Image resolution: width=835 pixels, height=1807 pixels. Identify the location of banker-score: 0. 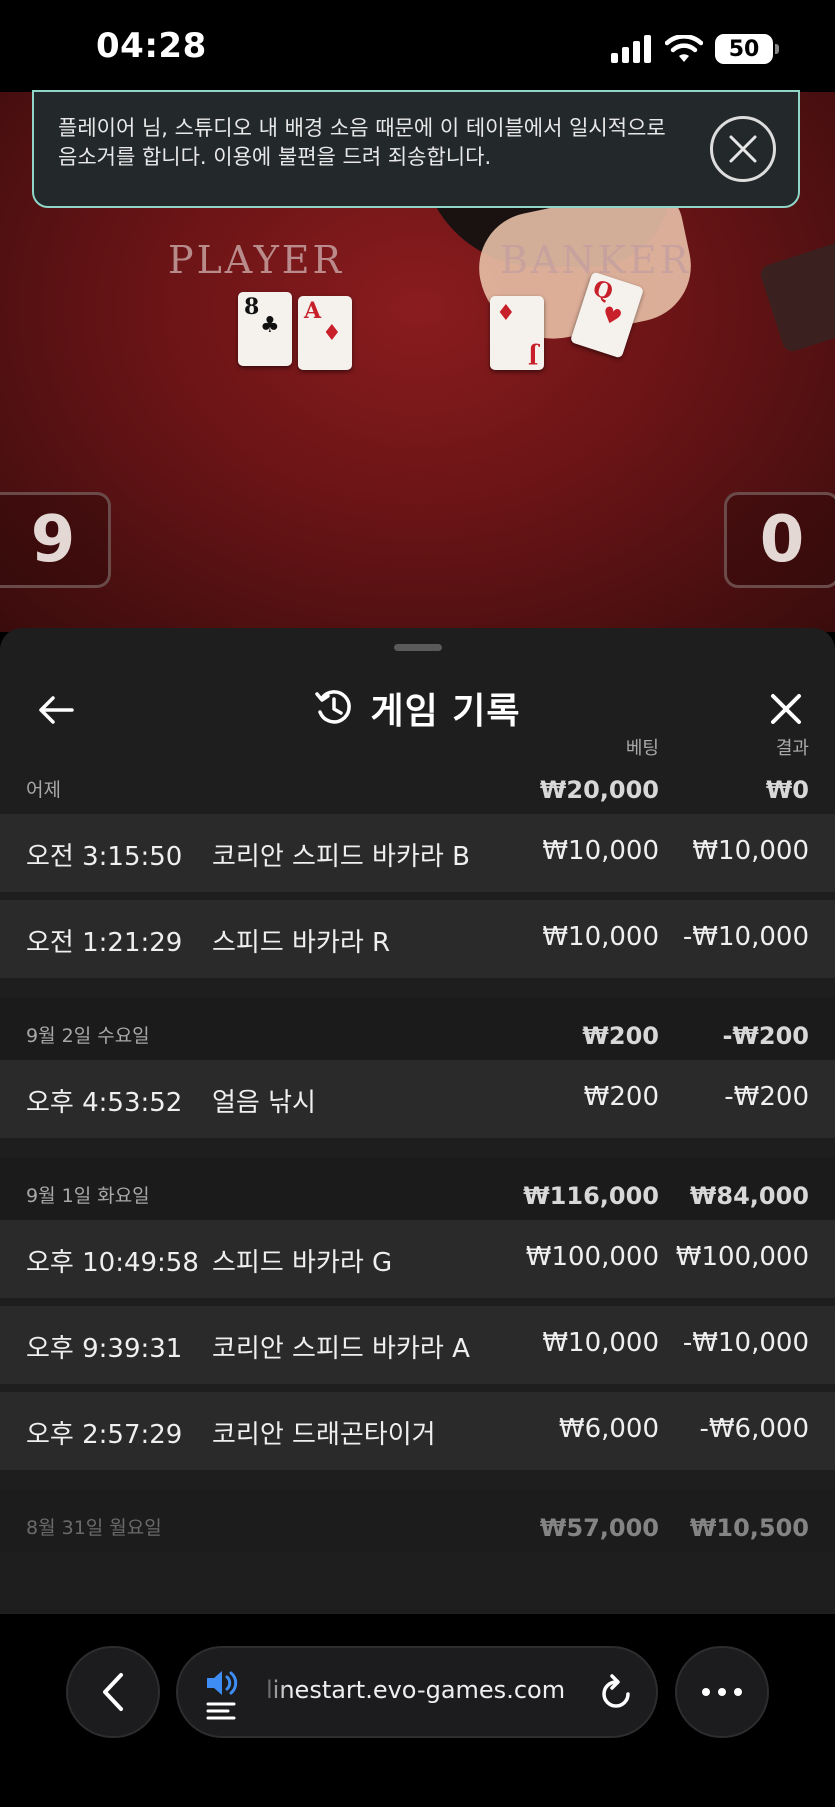
(779, 540).